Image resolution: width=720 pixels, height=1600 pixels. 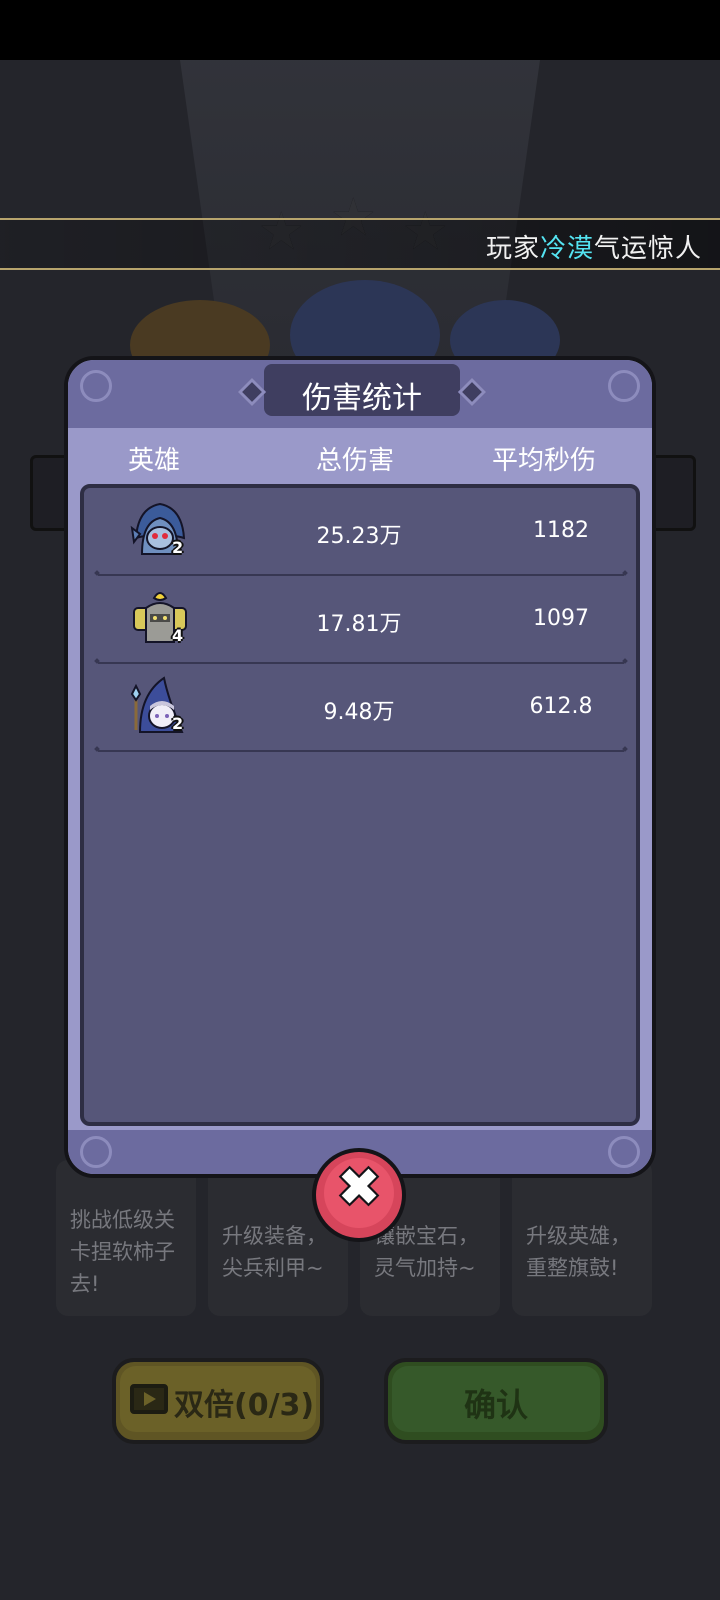 I want to click on tip-text: 升级装备，尖兵利甲~, so click(x=274, y=1252).